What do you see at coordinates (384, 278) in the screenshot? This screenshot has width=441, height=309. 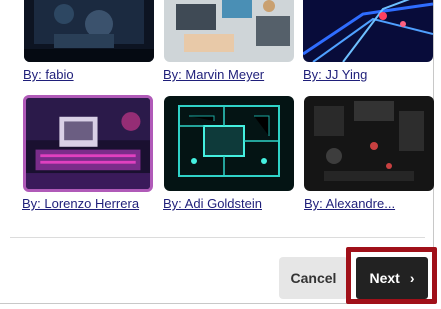 I see `next-button-label: Next` at bounding box center [384, 278].